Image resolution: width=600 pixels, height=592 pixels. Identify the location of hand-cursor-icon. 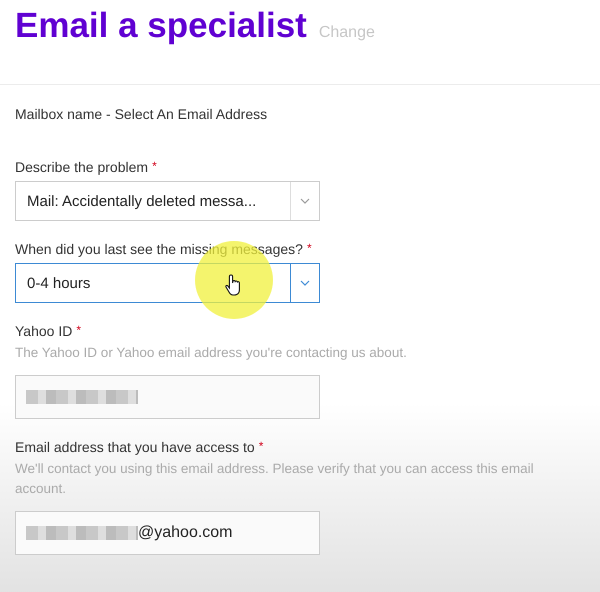
(234, 285).